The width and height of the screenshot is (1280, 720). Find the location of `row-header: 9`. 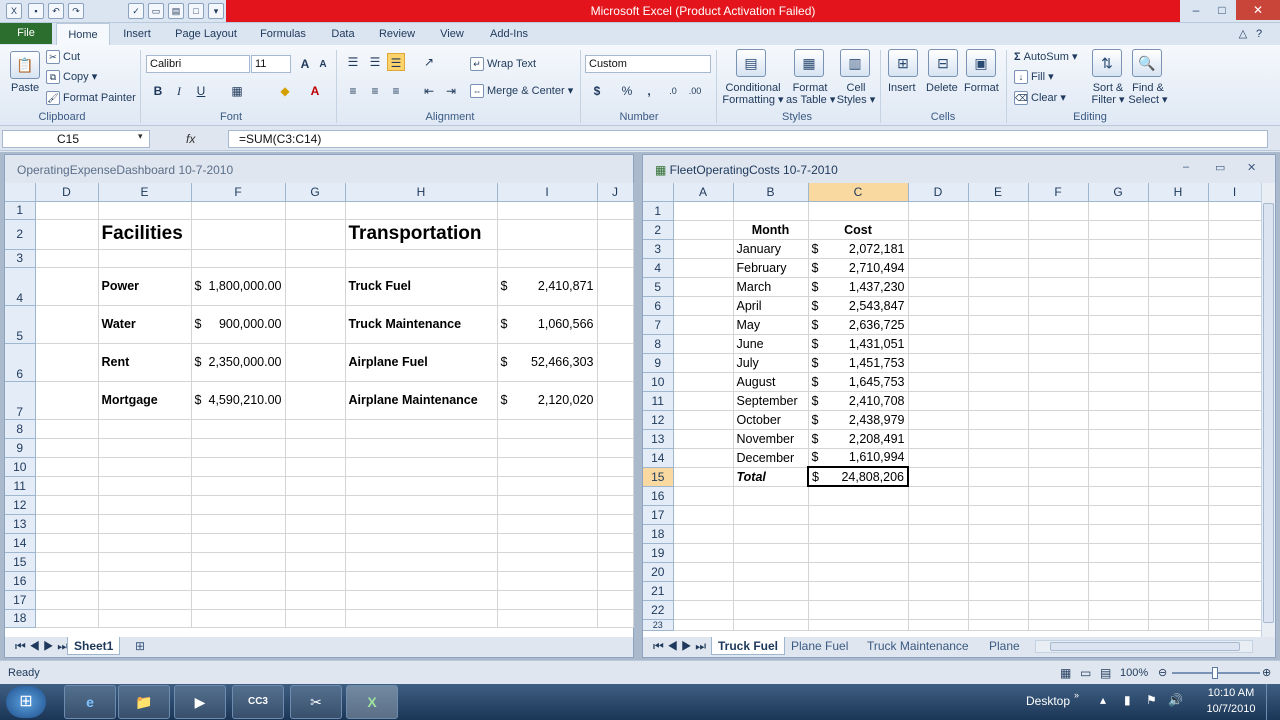

row-header: 9 is located at coordinates (20, 448).